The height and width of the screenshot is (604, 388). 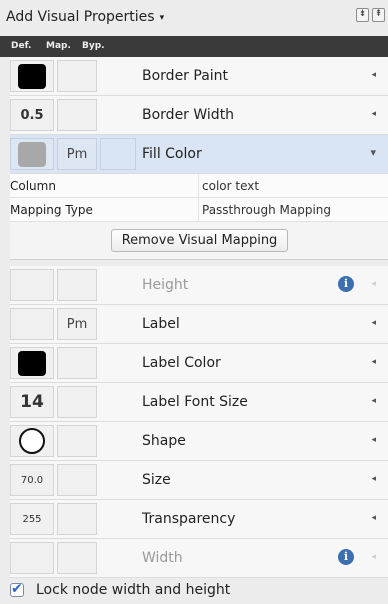 I want to click on property-name: Size, so click(x=156, y=480).